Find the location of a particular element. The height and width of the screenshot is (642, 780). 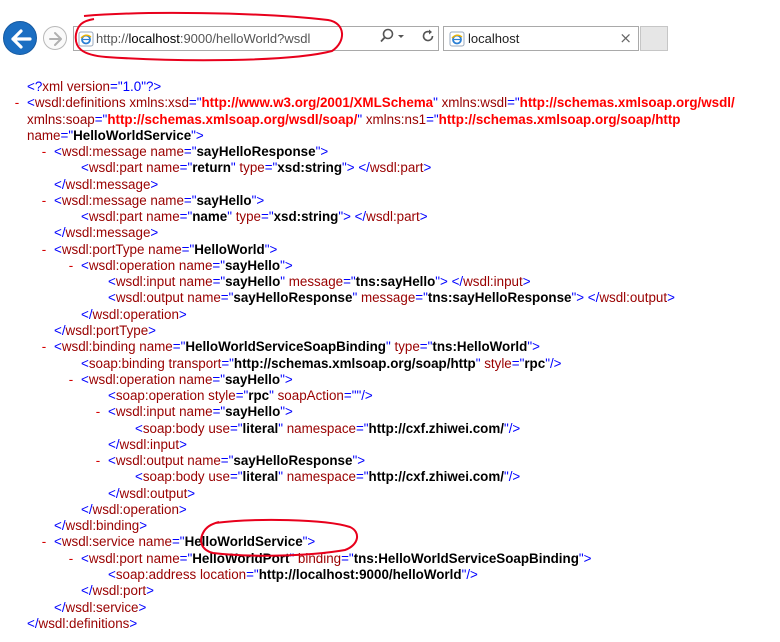

xml-line: </wsdl:message> is located at coordinates (390, 185).